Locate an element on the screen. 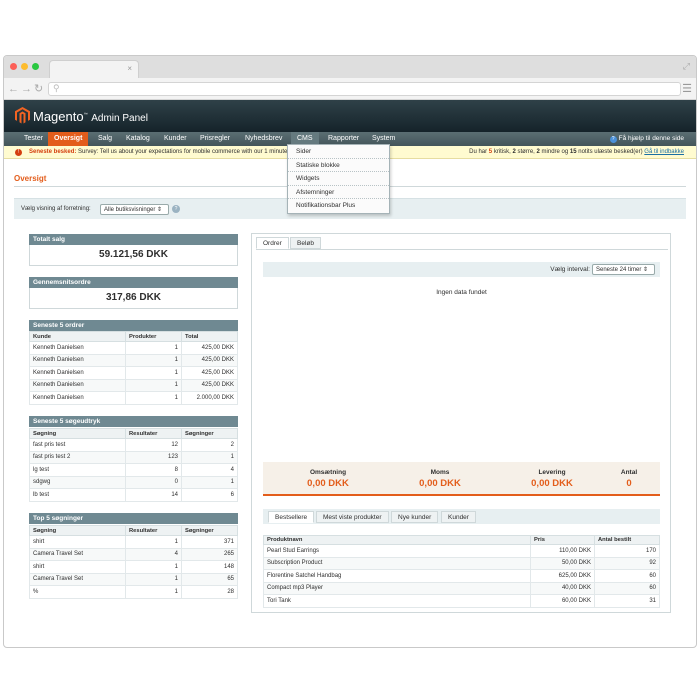 The width and height of the screenshot is (700, 700). table-row: sdgwg 0 1 is located at coordinates (133, 482).